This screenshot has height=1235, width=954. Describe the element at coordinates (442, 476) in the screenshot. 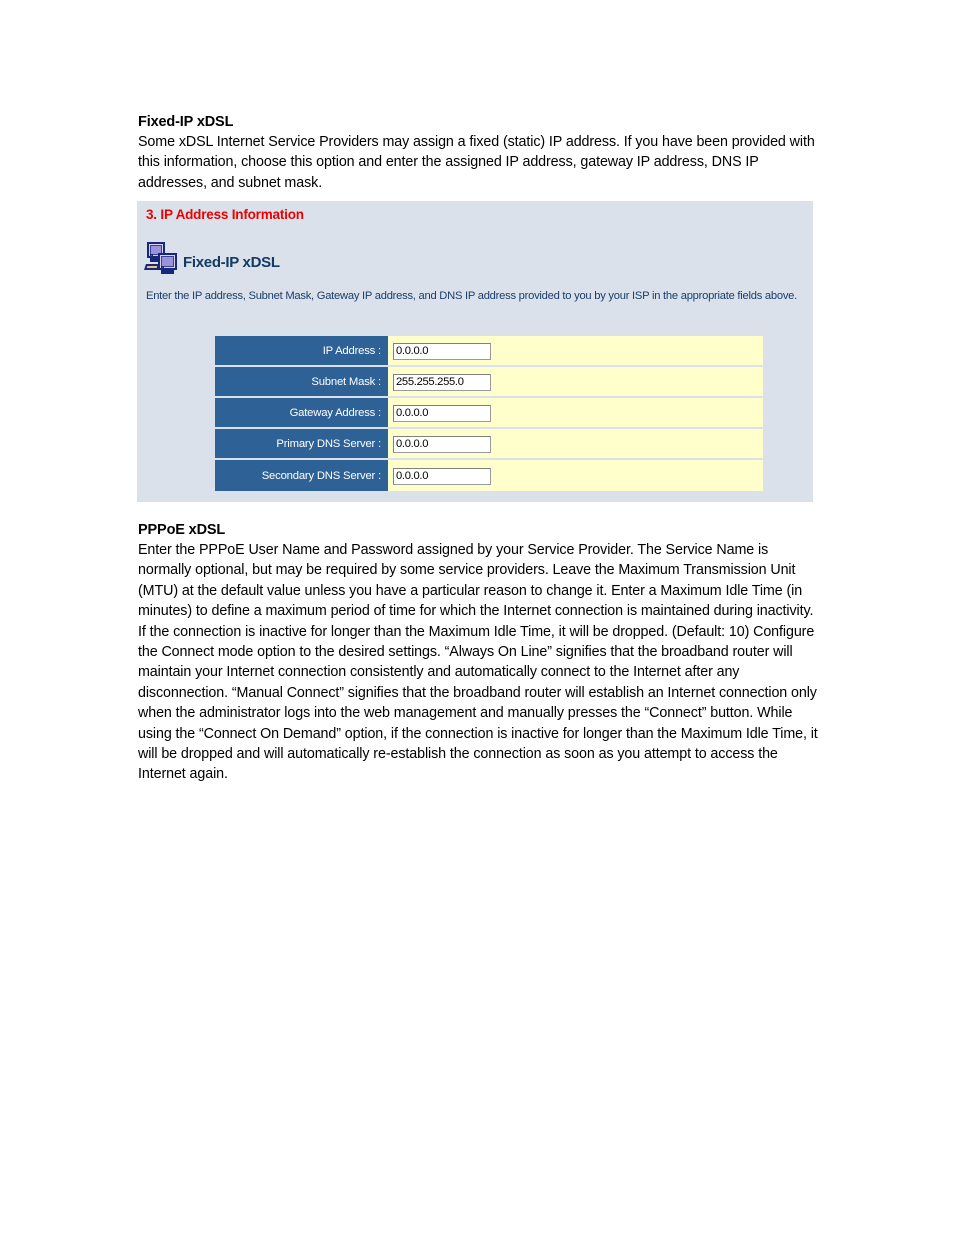

I see `secondary-dns-server-input` at that location.